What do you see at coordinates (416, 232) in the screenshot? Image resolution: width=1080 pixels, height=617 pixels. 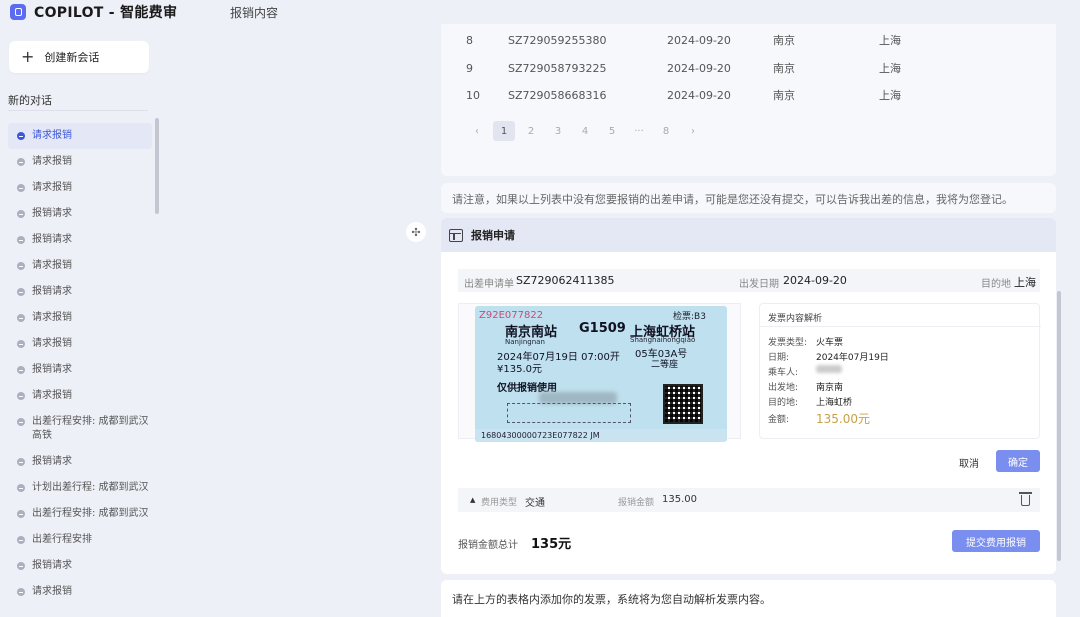 I see `sparkle-icon: ✣` at bounding box center [416, 232].